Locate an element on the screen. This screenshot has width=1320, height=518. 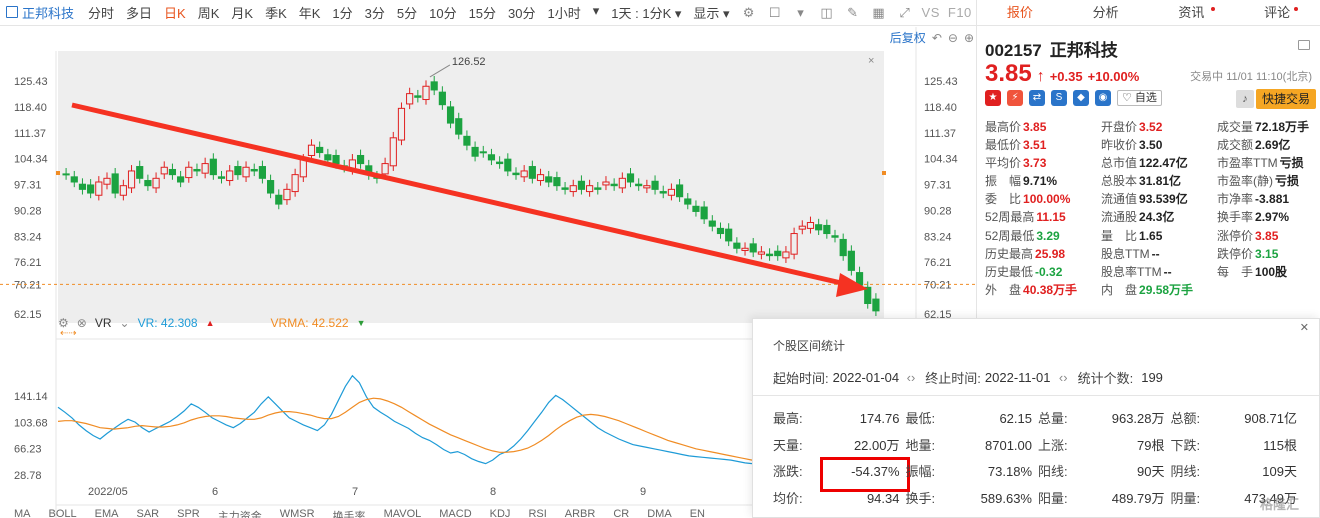
stats-label: 总额: is located at coordinates (1185, 418).